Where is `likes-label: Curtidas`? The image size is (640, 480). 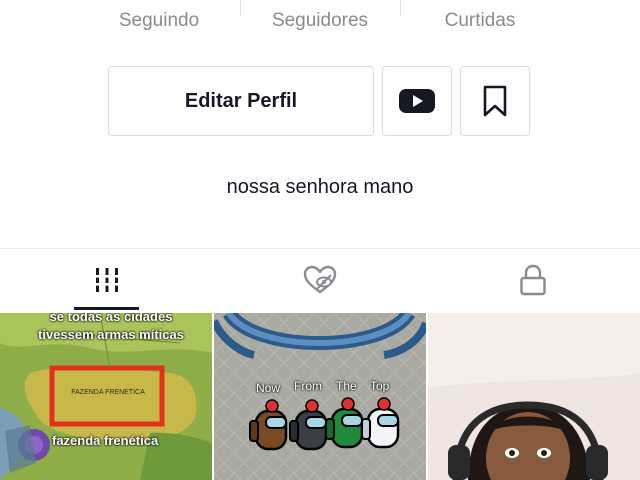 likes-label: Curtidas is located at coordinates (480, 20).